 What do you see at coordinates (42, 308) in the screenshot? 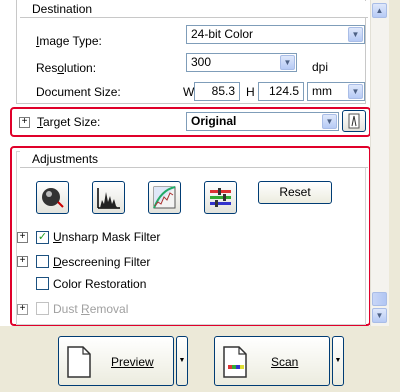
I see `dust-removal-checkbox` at bounding box center [42, 308].